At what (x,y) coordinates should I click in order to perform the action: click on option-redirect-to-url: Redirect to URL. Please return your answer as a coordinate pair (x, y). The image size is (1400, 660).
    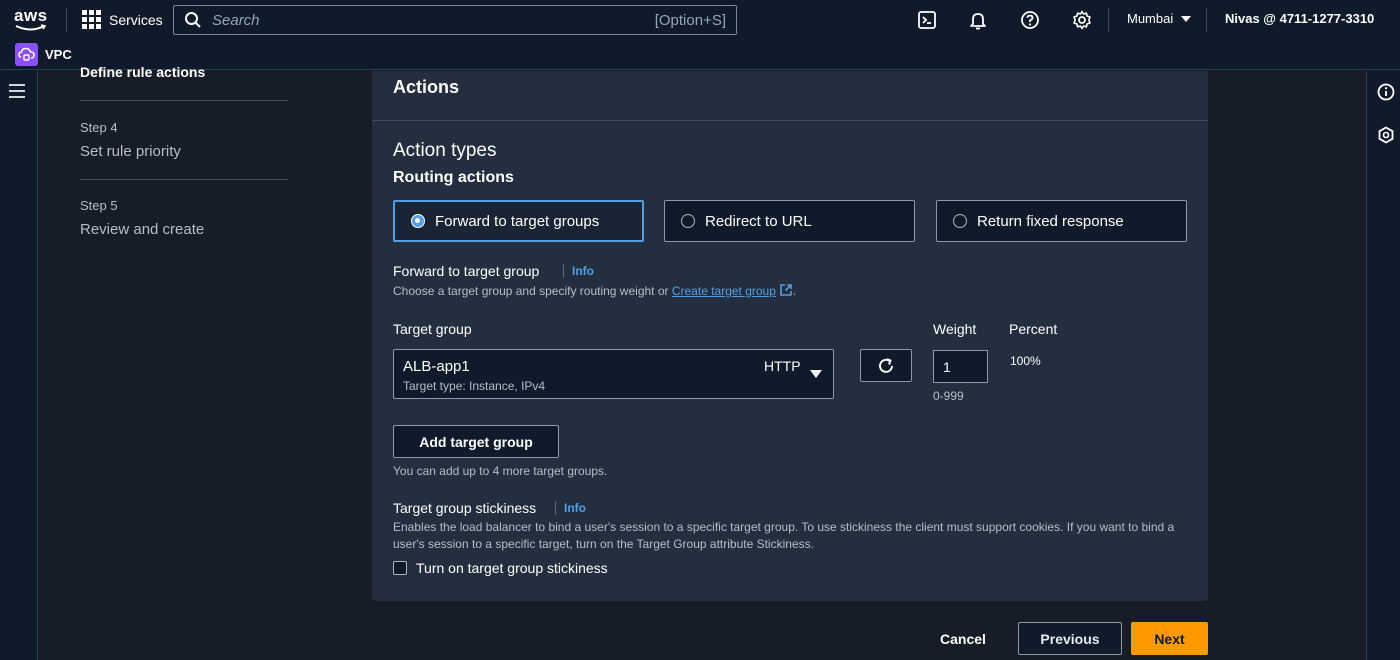
    Looking at the image, I should click on (789, 221).